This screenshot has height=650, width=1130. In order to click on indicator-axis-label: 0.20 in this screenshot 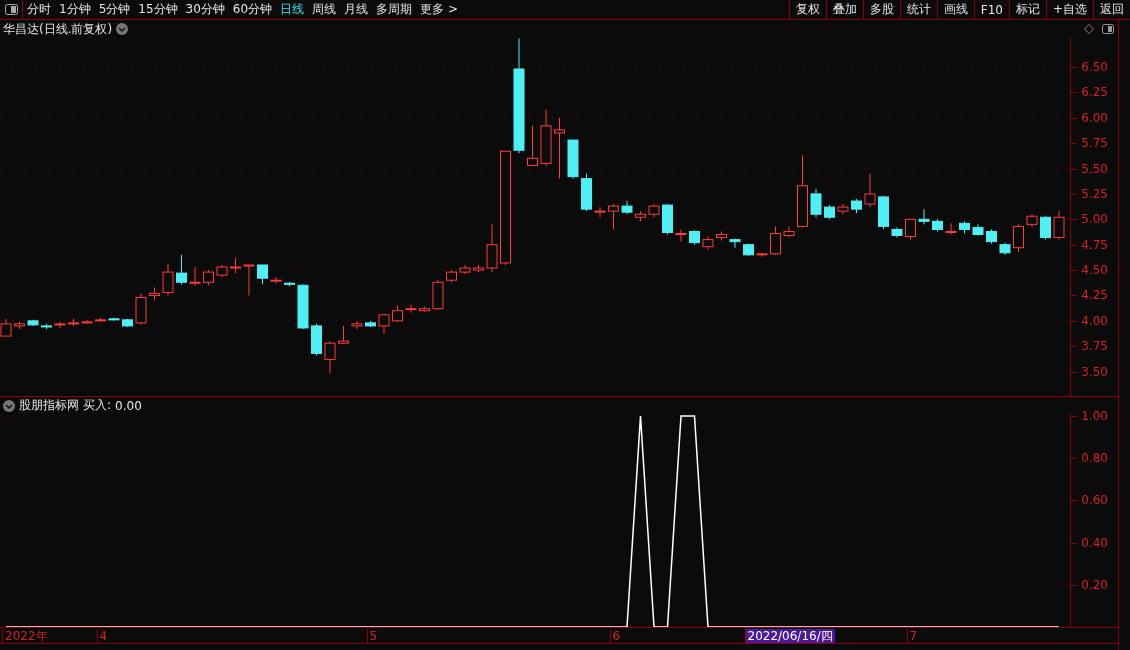, I will do `click(1094, 584)`.